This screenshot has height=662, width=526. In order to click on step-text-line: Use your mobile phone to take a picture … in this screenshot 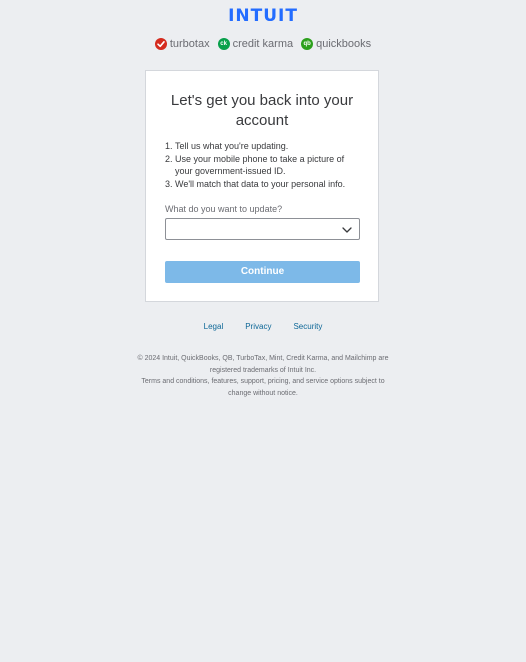, I will do `click(260, 158)`.